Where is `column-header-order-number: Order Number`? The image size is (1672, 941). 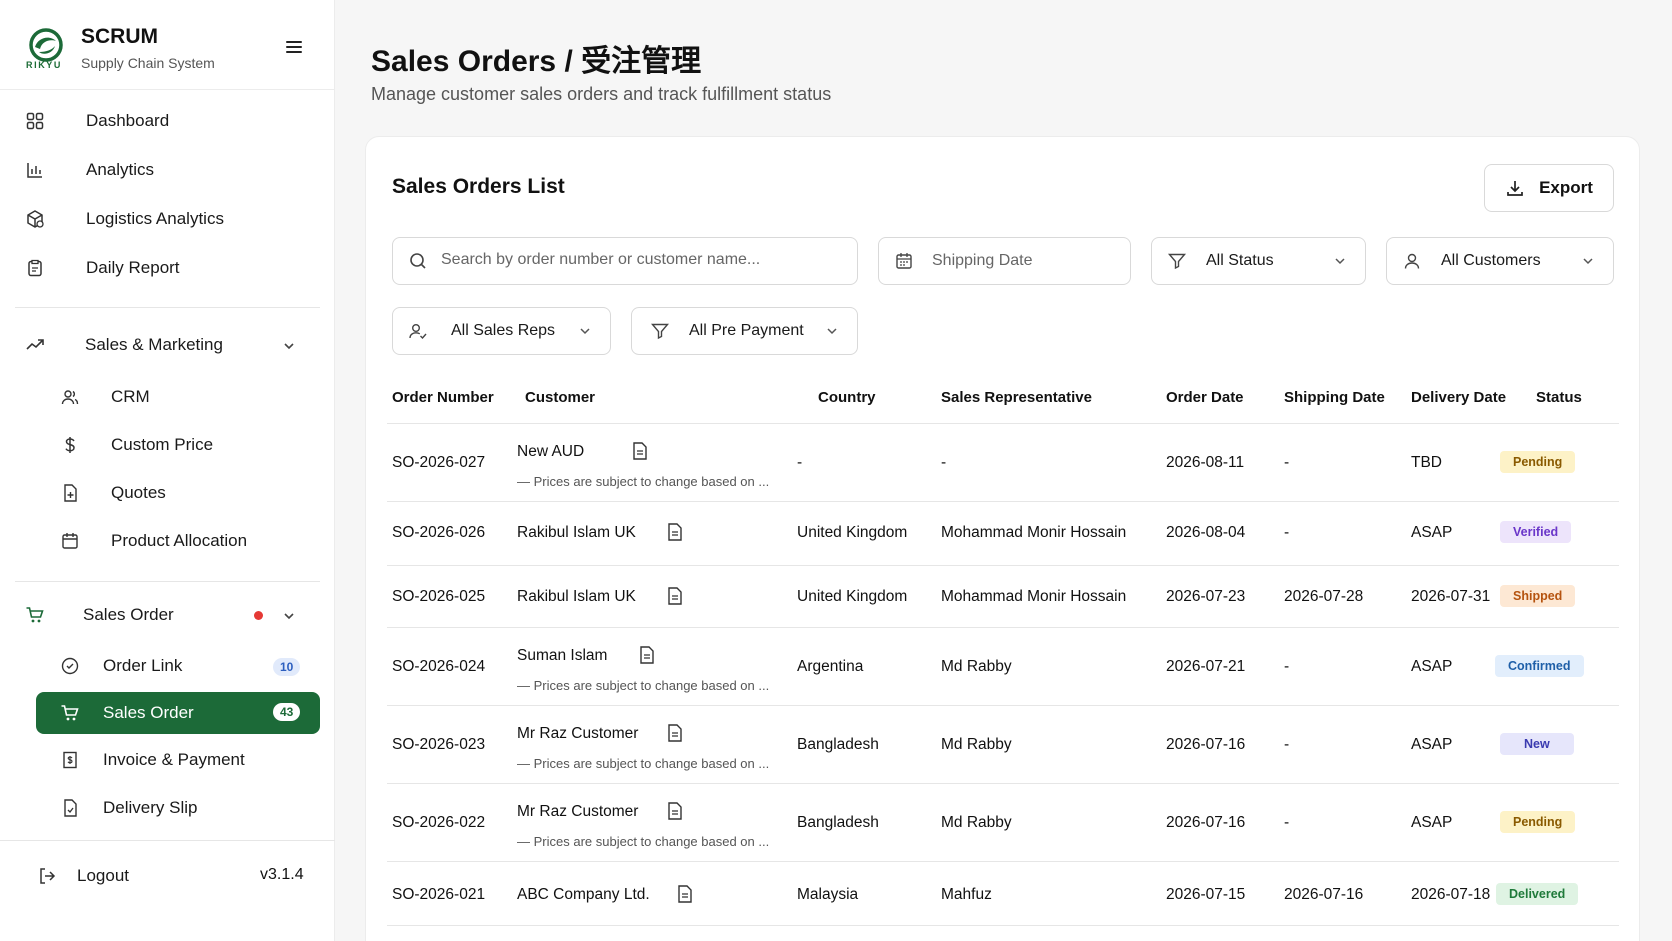 column-header-order-number: Order Number is located at coordinates (443, 397).